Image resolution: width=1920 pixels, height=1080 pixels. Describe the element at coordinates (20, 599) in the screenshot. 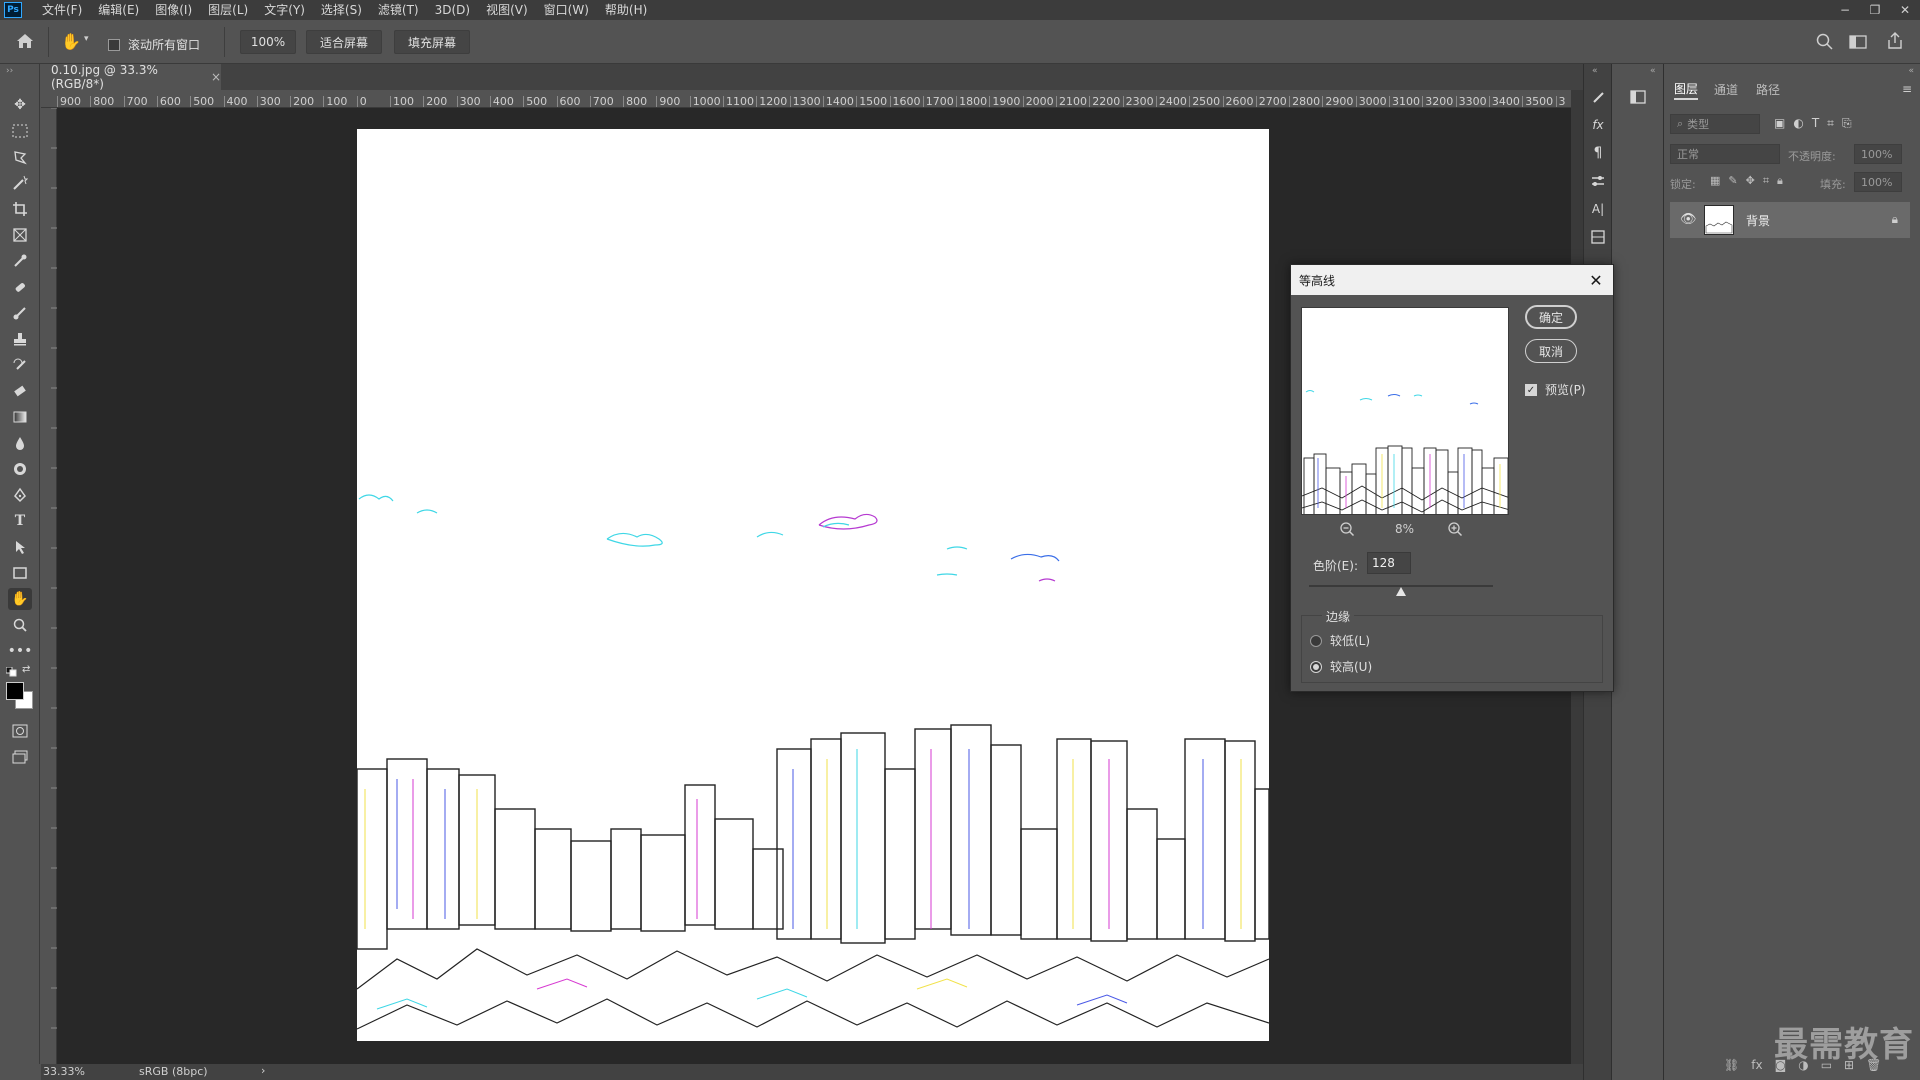

I see `hand-tool-icon: ✋` at that location.